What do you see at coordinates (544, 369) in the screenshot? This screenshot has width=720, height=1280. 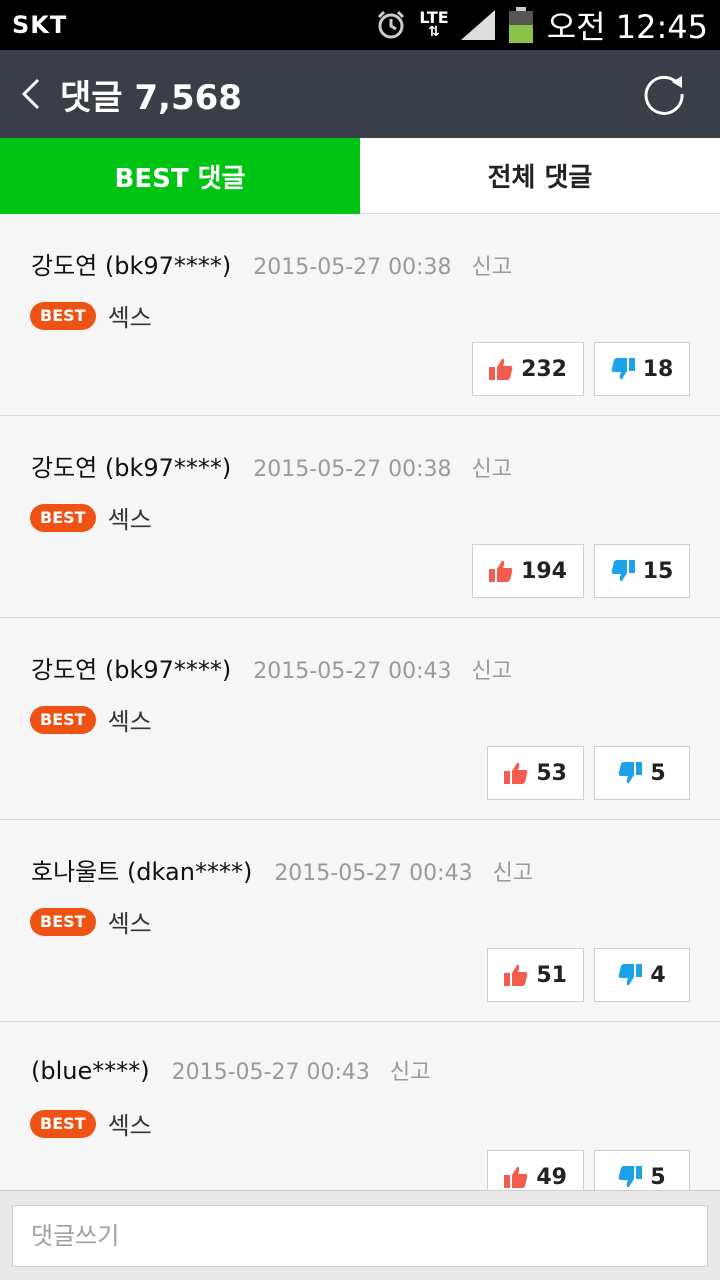 I see `like-count: 232` at bounding box center [544, 369].